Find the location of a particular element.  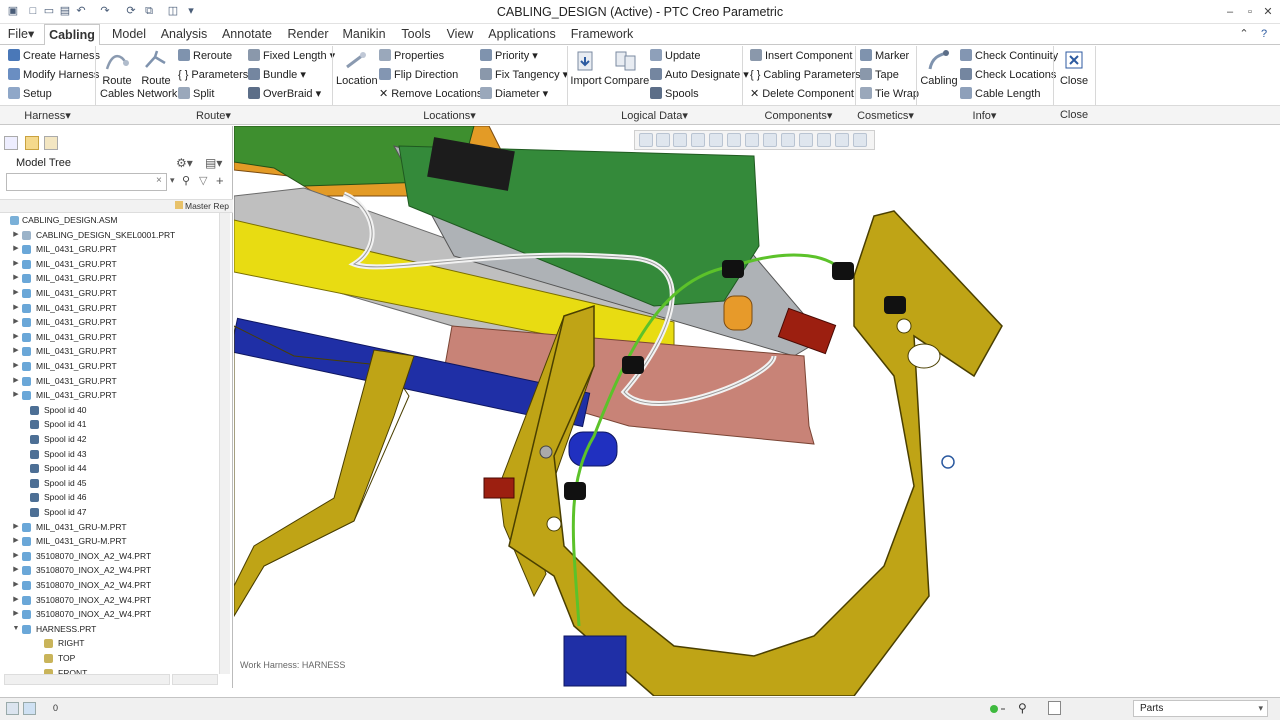

column-scrollbar is located at coordinates (195, 679).